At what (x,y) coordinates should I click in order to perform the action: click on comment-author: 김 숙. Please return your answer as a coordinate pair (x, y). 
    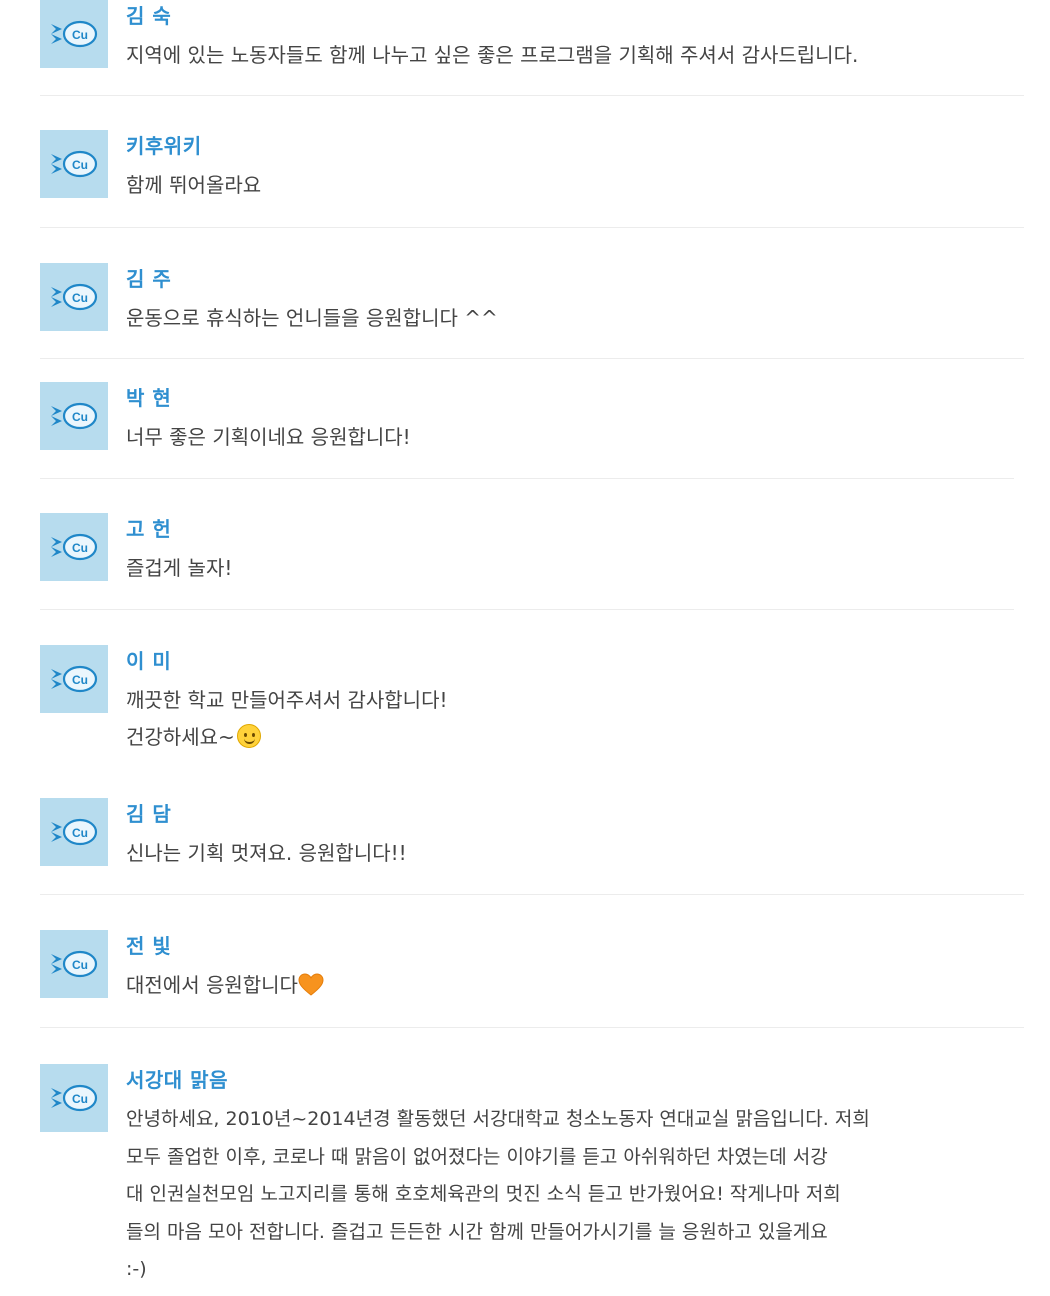
    Looking at the image, I should click on (575, 16).